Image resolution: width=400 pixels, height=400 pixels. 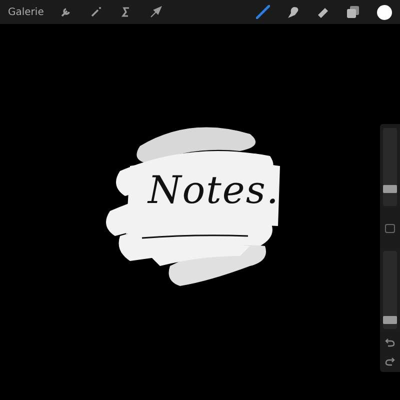 I want to click on gallery-button: Galerie, so click(x=28, y=12).